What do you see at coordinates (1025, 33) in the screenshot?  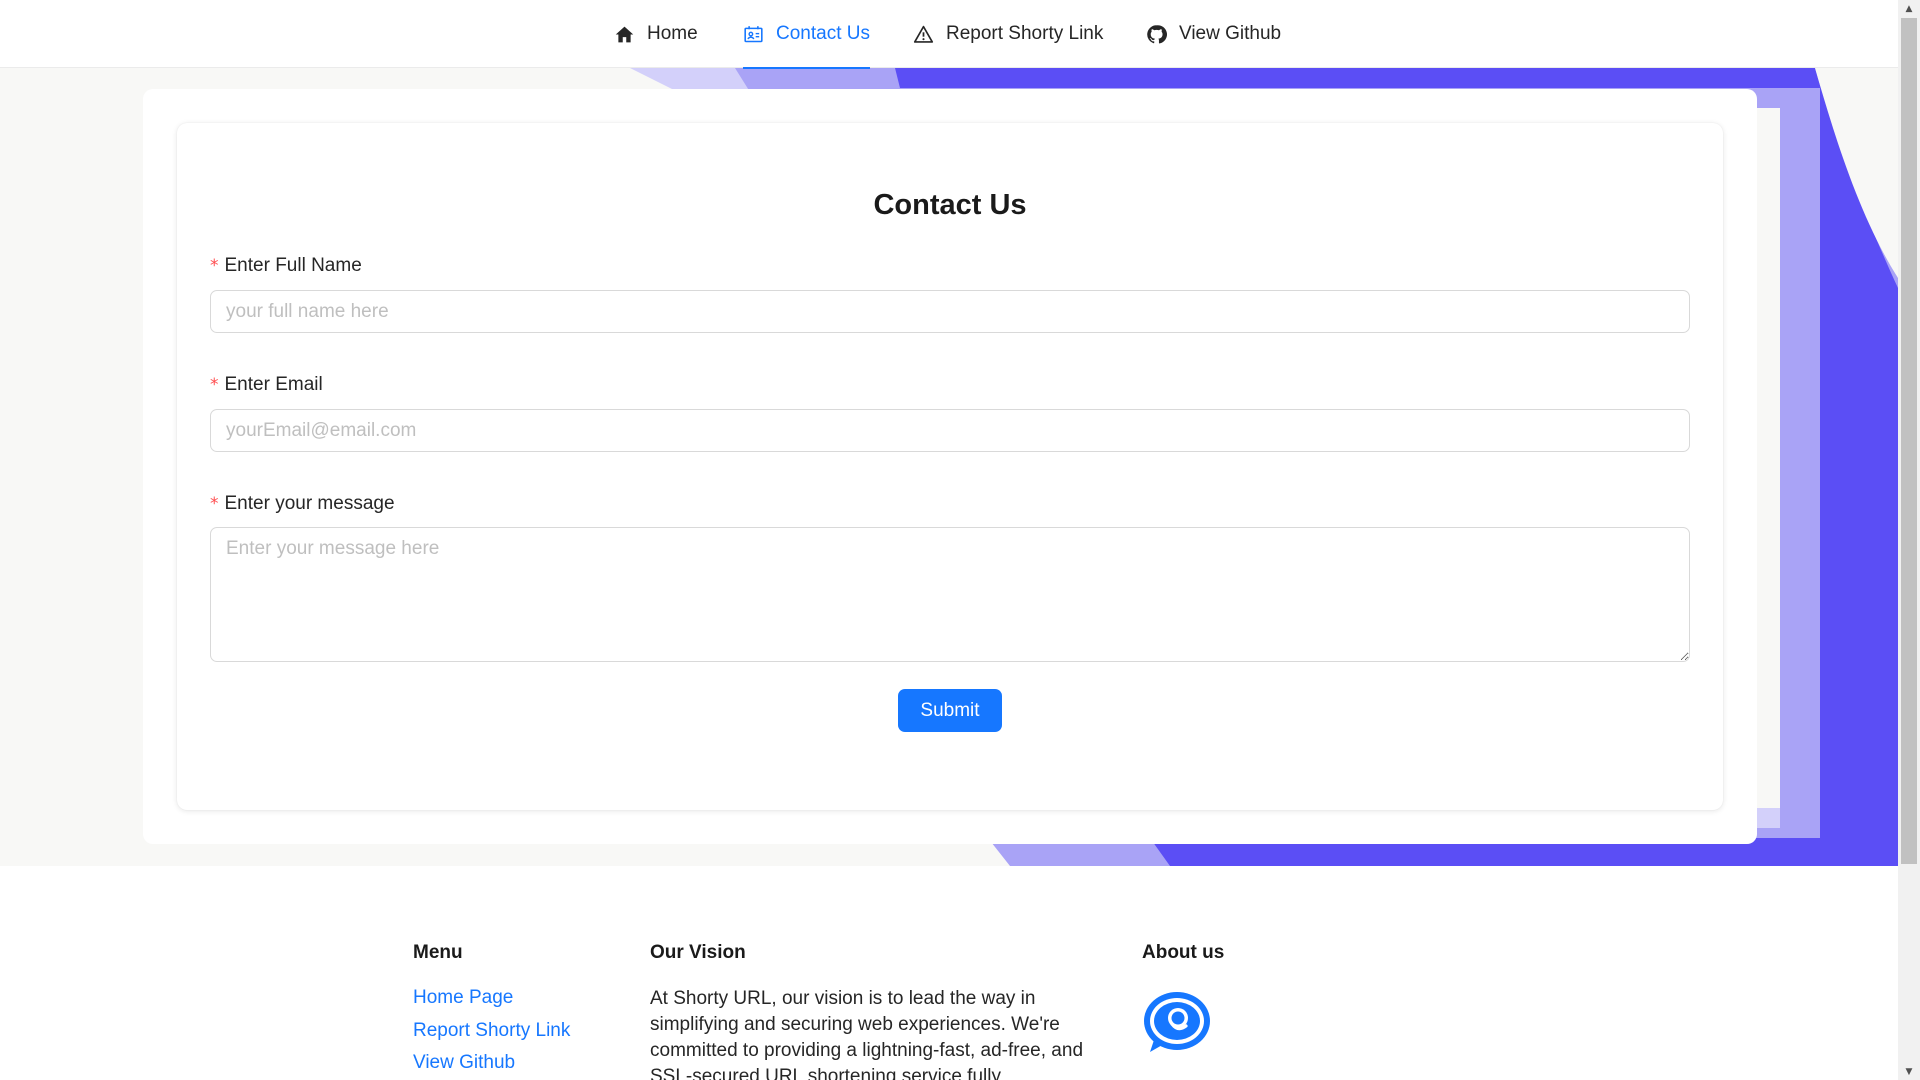 I see `nav-item-label: Report Shorty Link` at bounding box center [1025, 33].